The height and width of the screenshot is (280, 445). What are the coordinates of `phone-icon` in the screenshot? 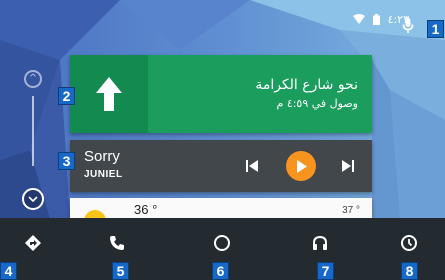 It's located at (117, 243).